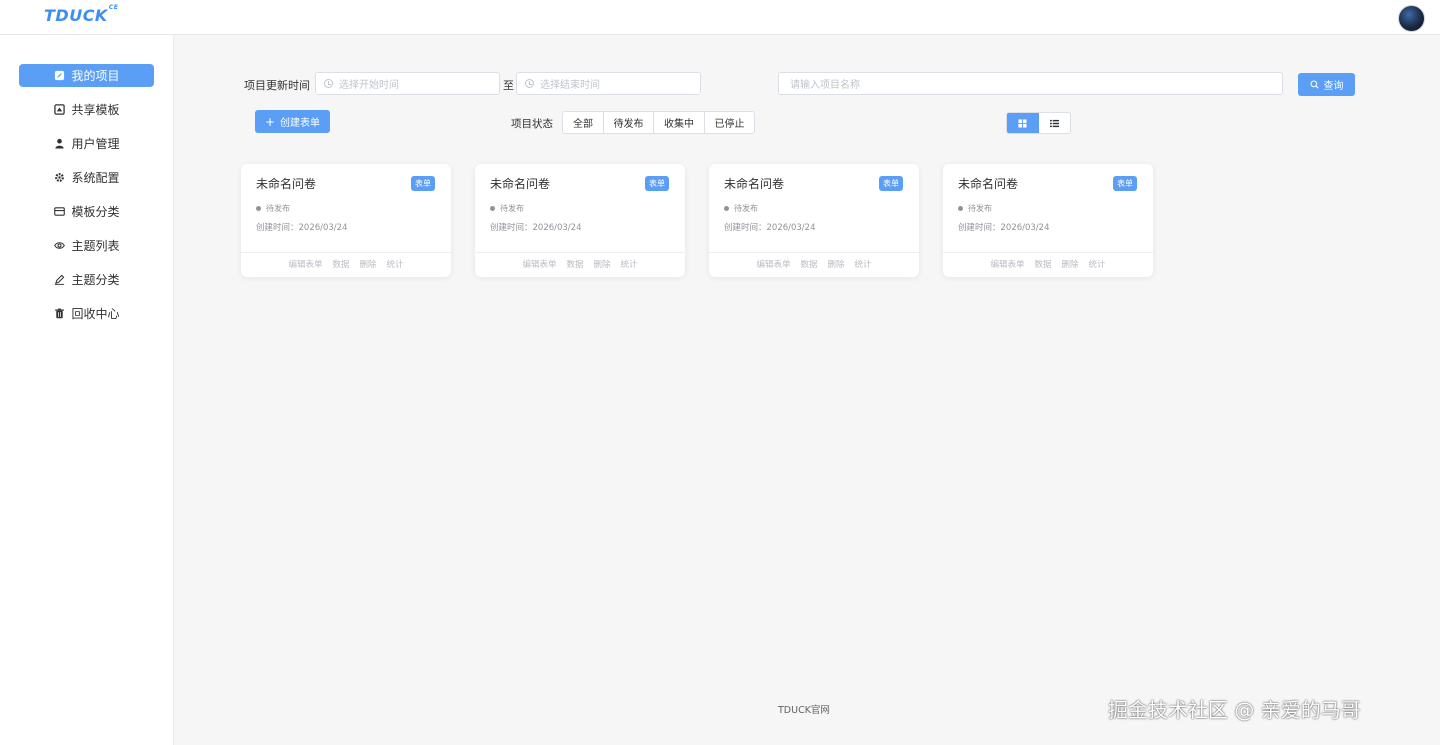  I want to click on sidebar: 我的项目 共享模板 用户管理 系统配置 模板分类 主题列表 主题分类 回收中心, so click(87, 390).